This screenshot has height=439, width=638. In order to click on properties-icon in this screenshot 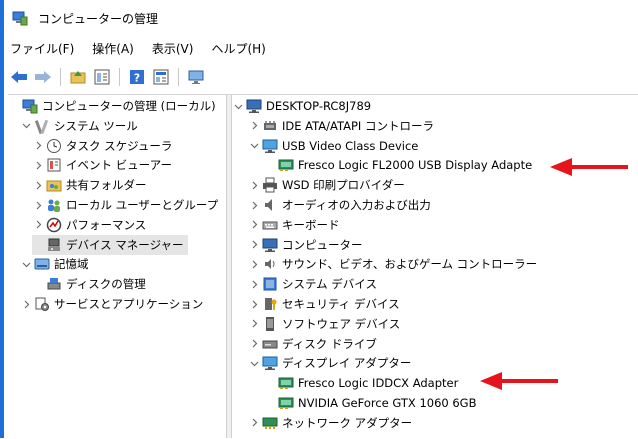, I will do `click(161, 77)`.